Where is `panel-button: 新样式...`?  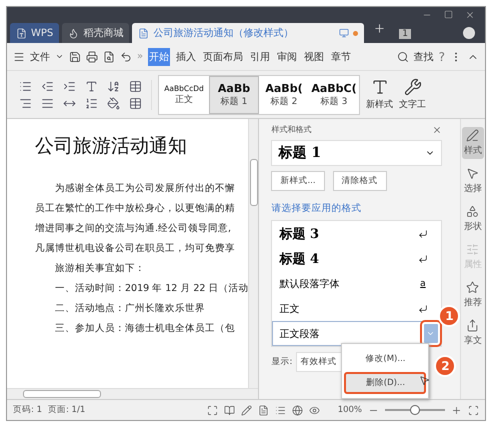
panel-button: 新样式... is located at coordinates (298, 181).